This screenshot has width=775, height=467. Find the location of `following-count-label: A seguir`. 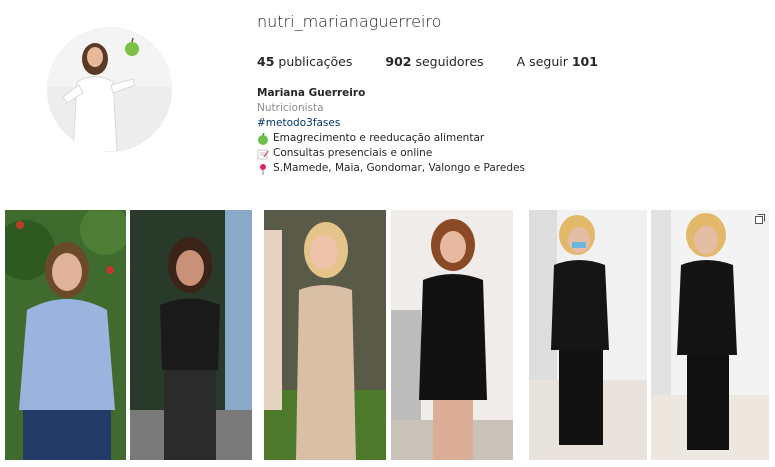

following-count-label: A seguir is located at coordinates (542, 61).